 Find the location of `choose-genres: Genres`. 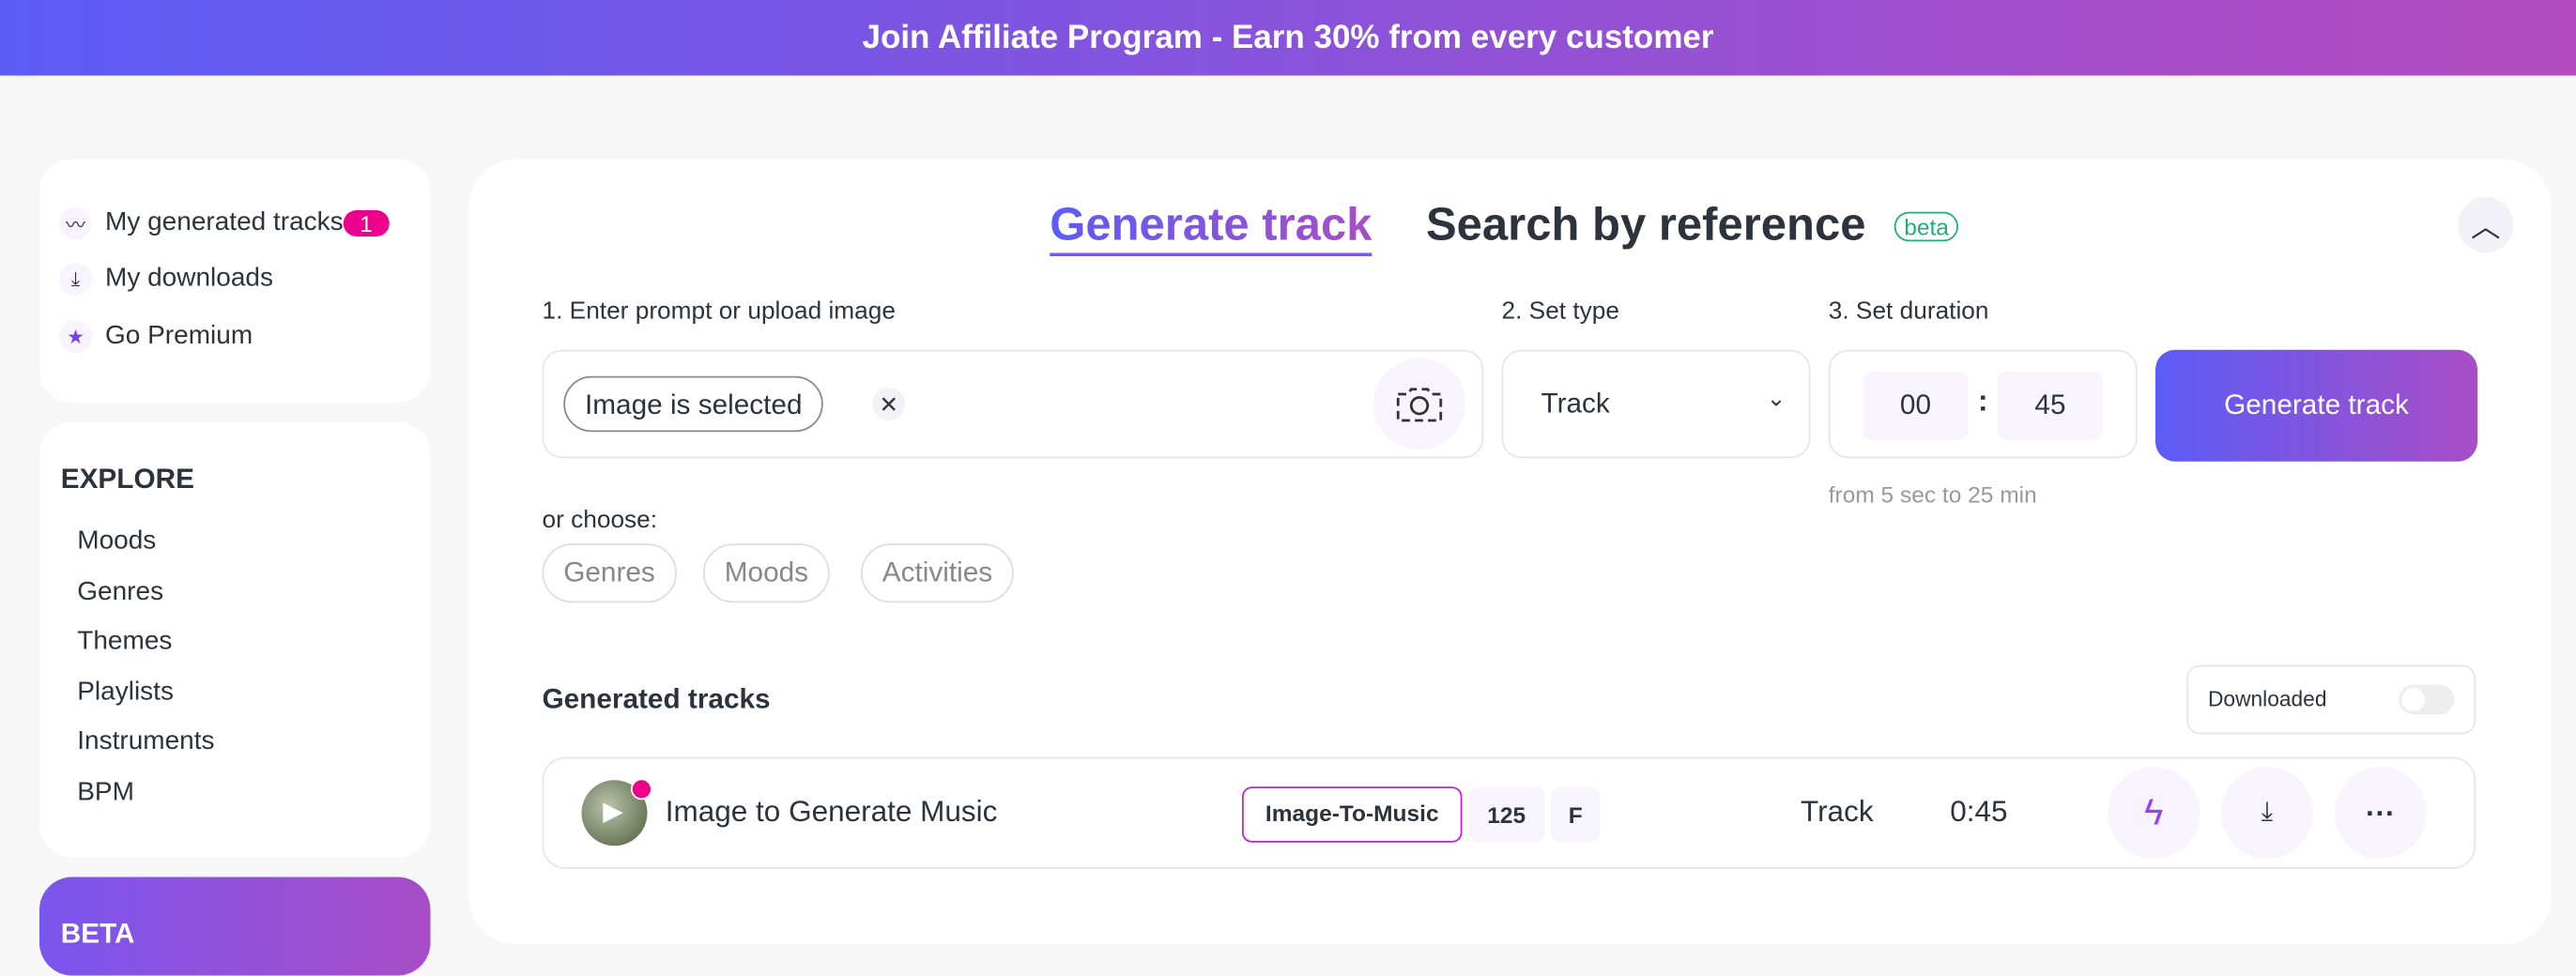

choose-genres: Genres is located at coordinates (609, 573).